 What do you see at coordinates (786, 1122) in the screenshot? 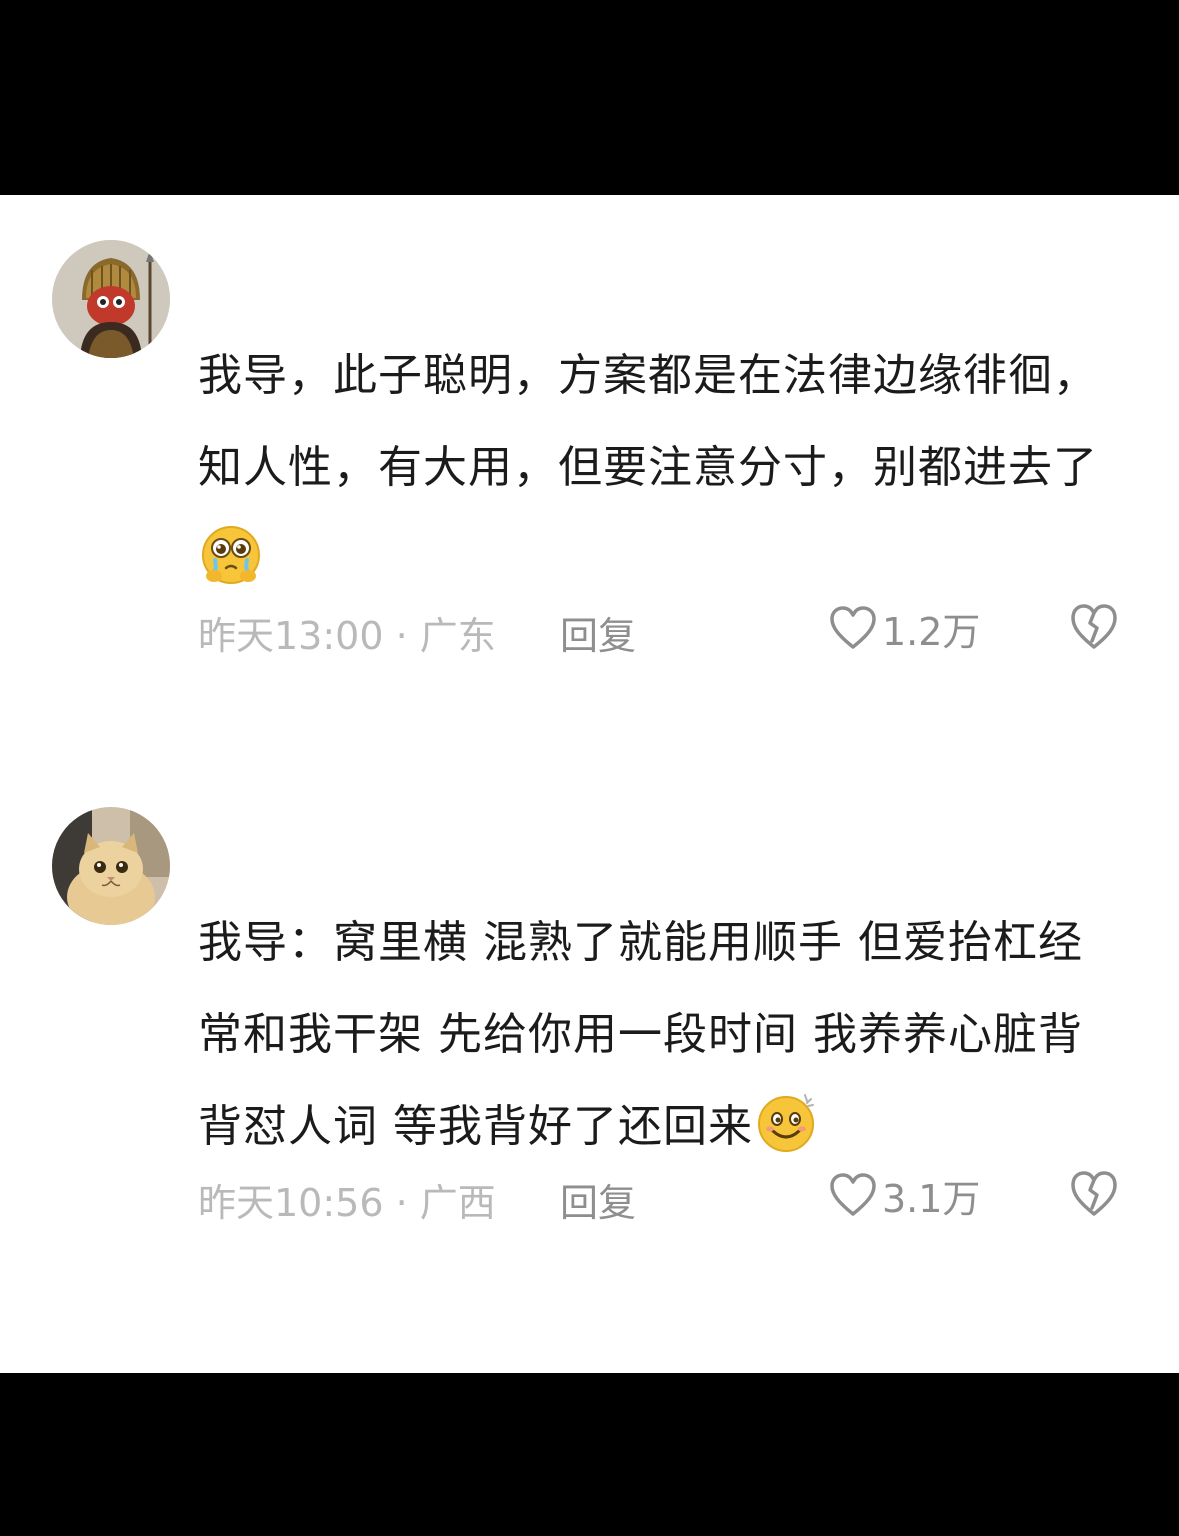
I see `smiling-face-emoji-icon` at bounding box center [786, 1122].